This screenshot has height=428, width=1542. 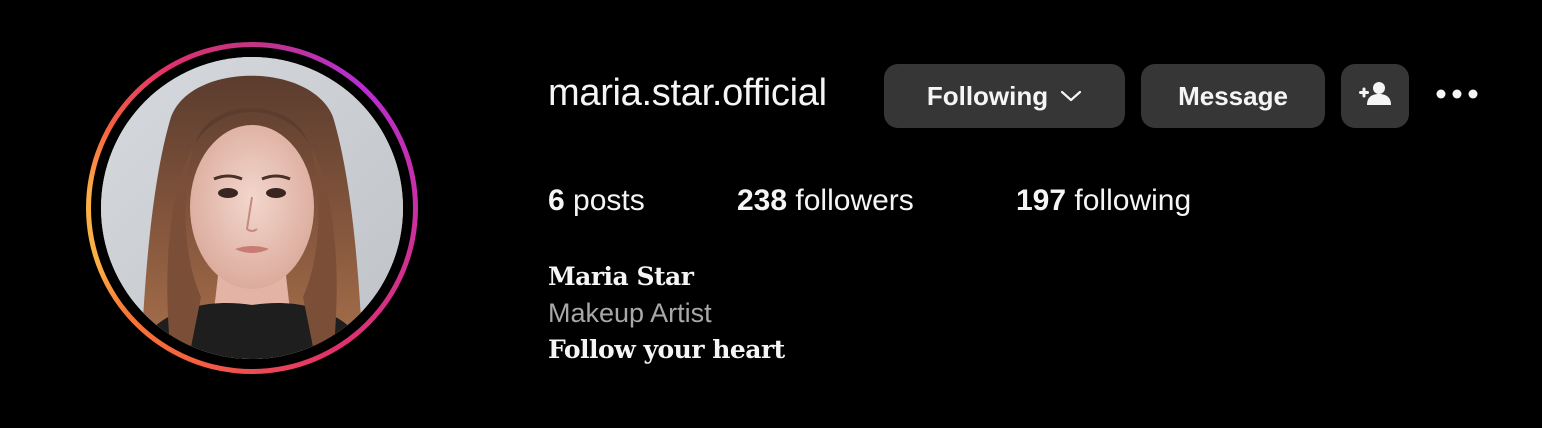 I want to click on category-label: Makeup Artist, so click(x=630, y=313).